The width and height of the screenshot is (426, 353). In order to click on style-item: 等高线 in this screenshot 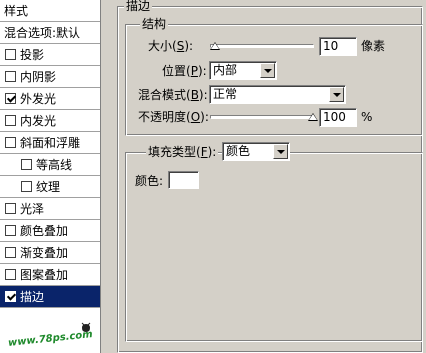, I will do `click(50, 165)`.